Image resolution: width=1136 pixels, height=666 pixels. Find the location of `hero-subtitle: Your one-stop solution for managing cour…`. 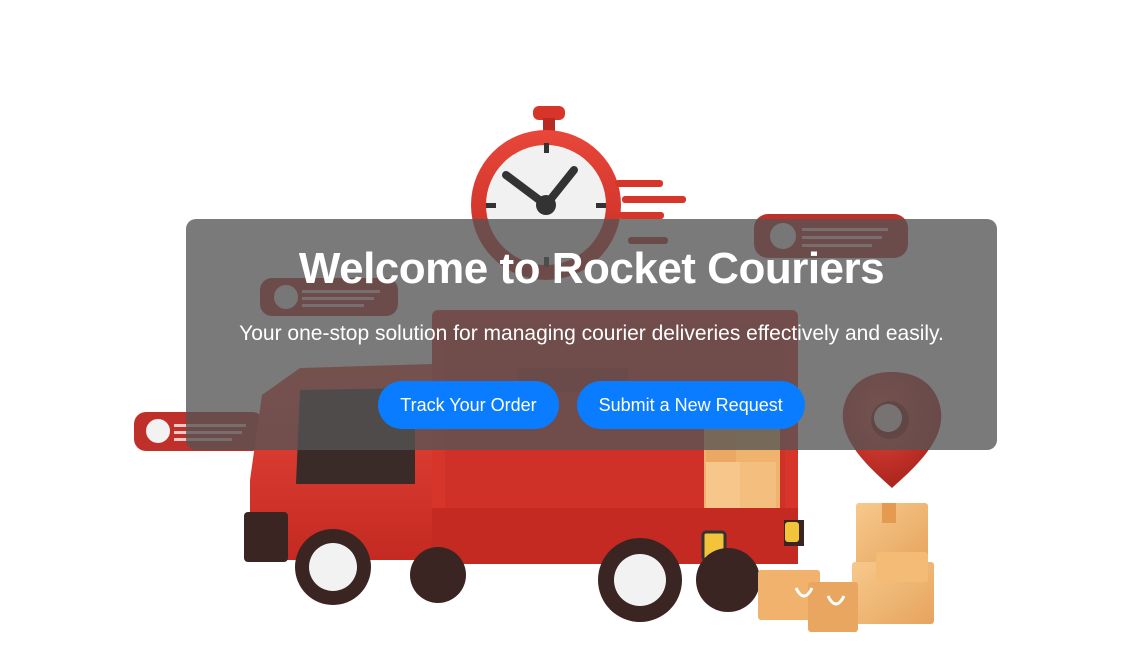

hero-subtitle: Your one-stop solution for managing cour… is located at coordinates (591, 333).